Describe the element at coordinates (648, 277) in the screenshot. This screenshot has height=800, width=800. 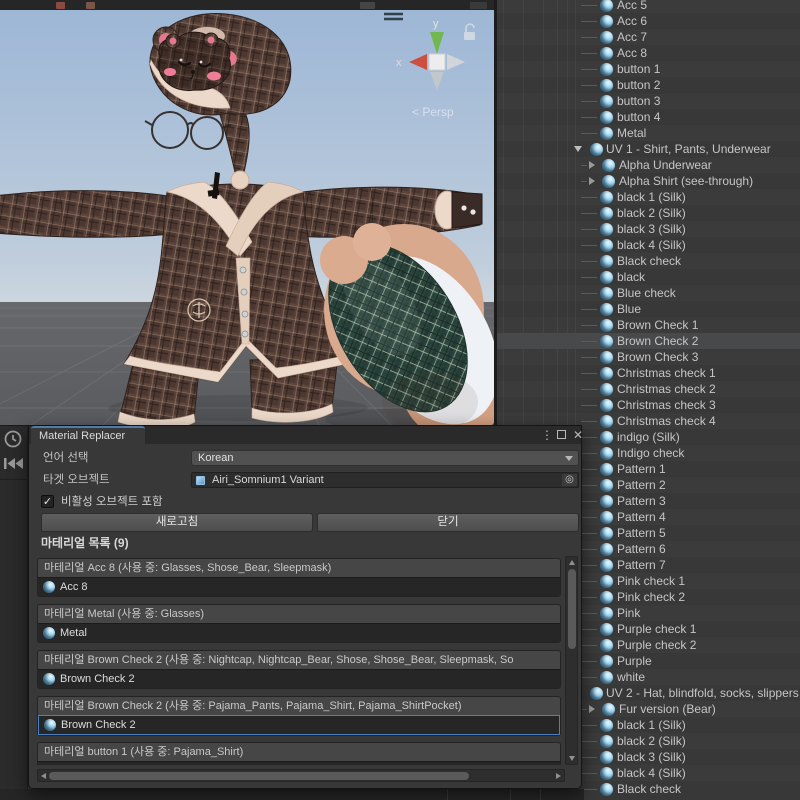
I see `hierarchy-row: black` at that location.